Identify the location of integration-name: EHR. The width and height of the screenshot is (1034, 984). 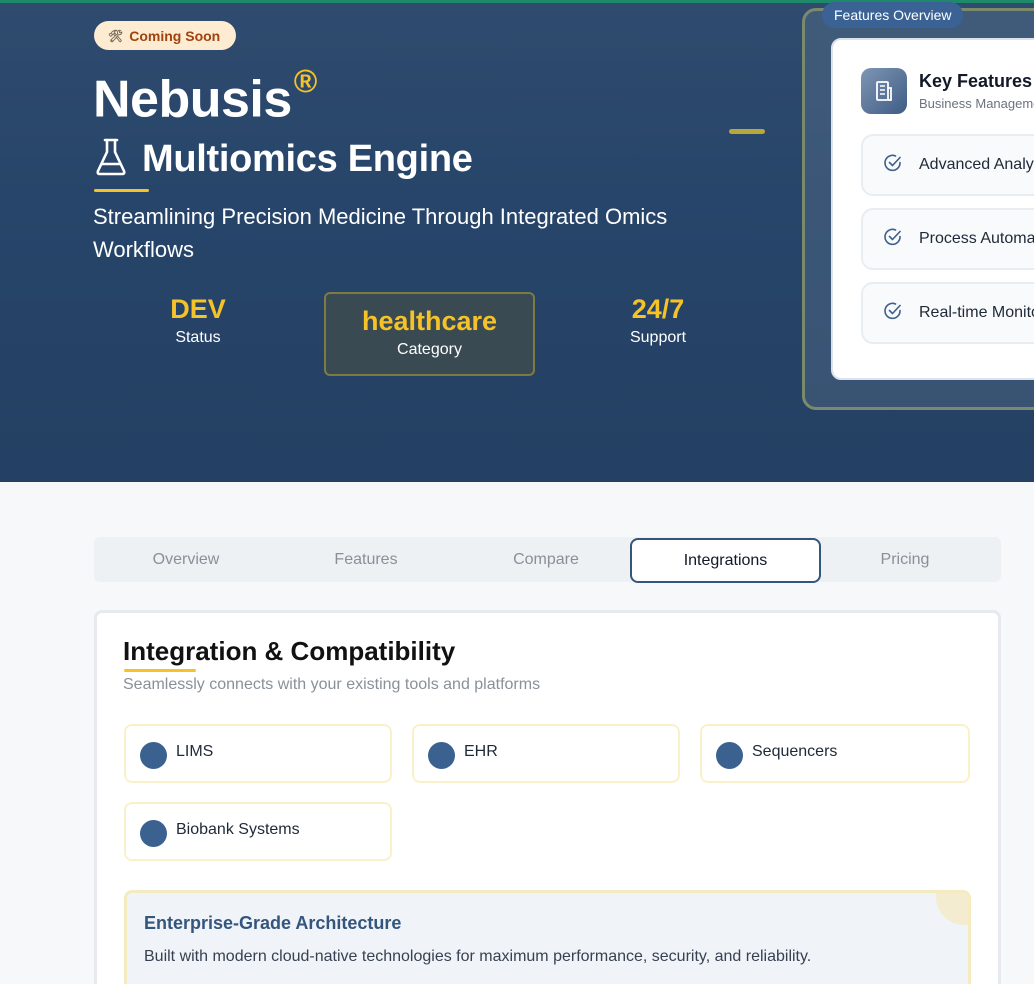
(481, 751).